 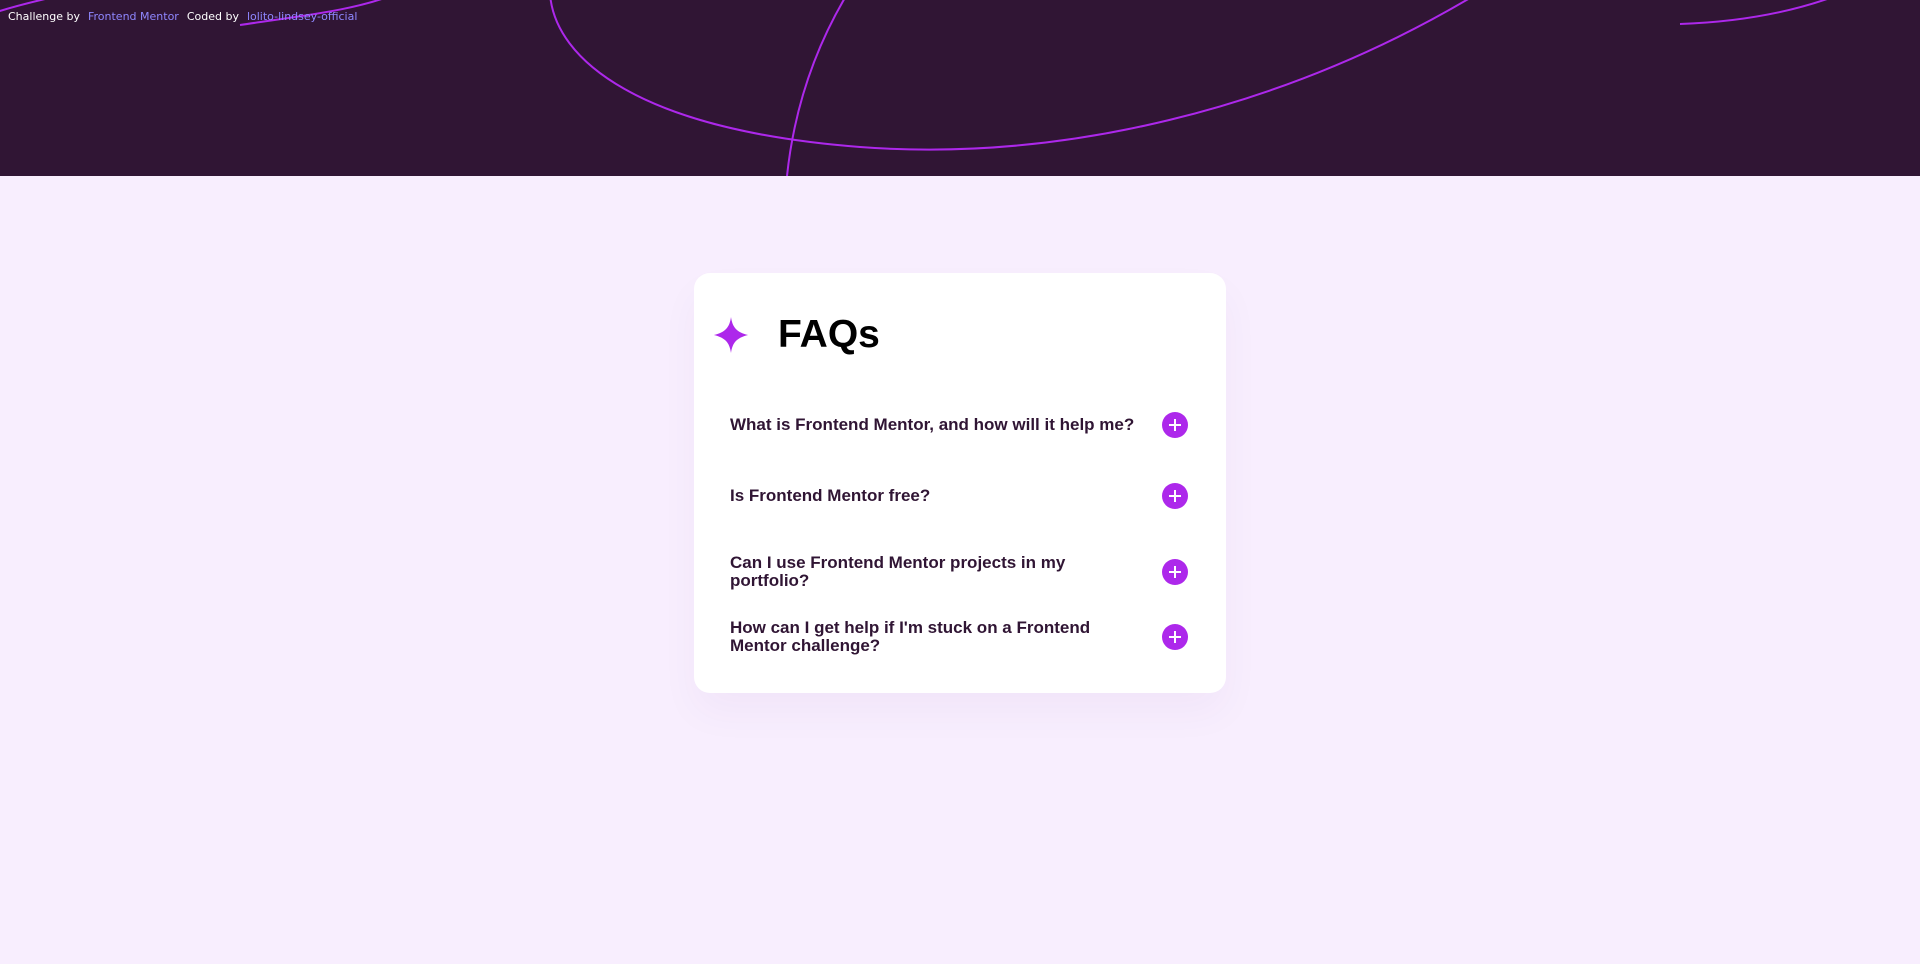 What do you see at coordinates (44, 16) in the screenshot?
I see `attribution-challenge-label: Challenge by` at bounding box center [44, 16].